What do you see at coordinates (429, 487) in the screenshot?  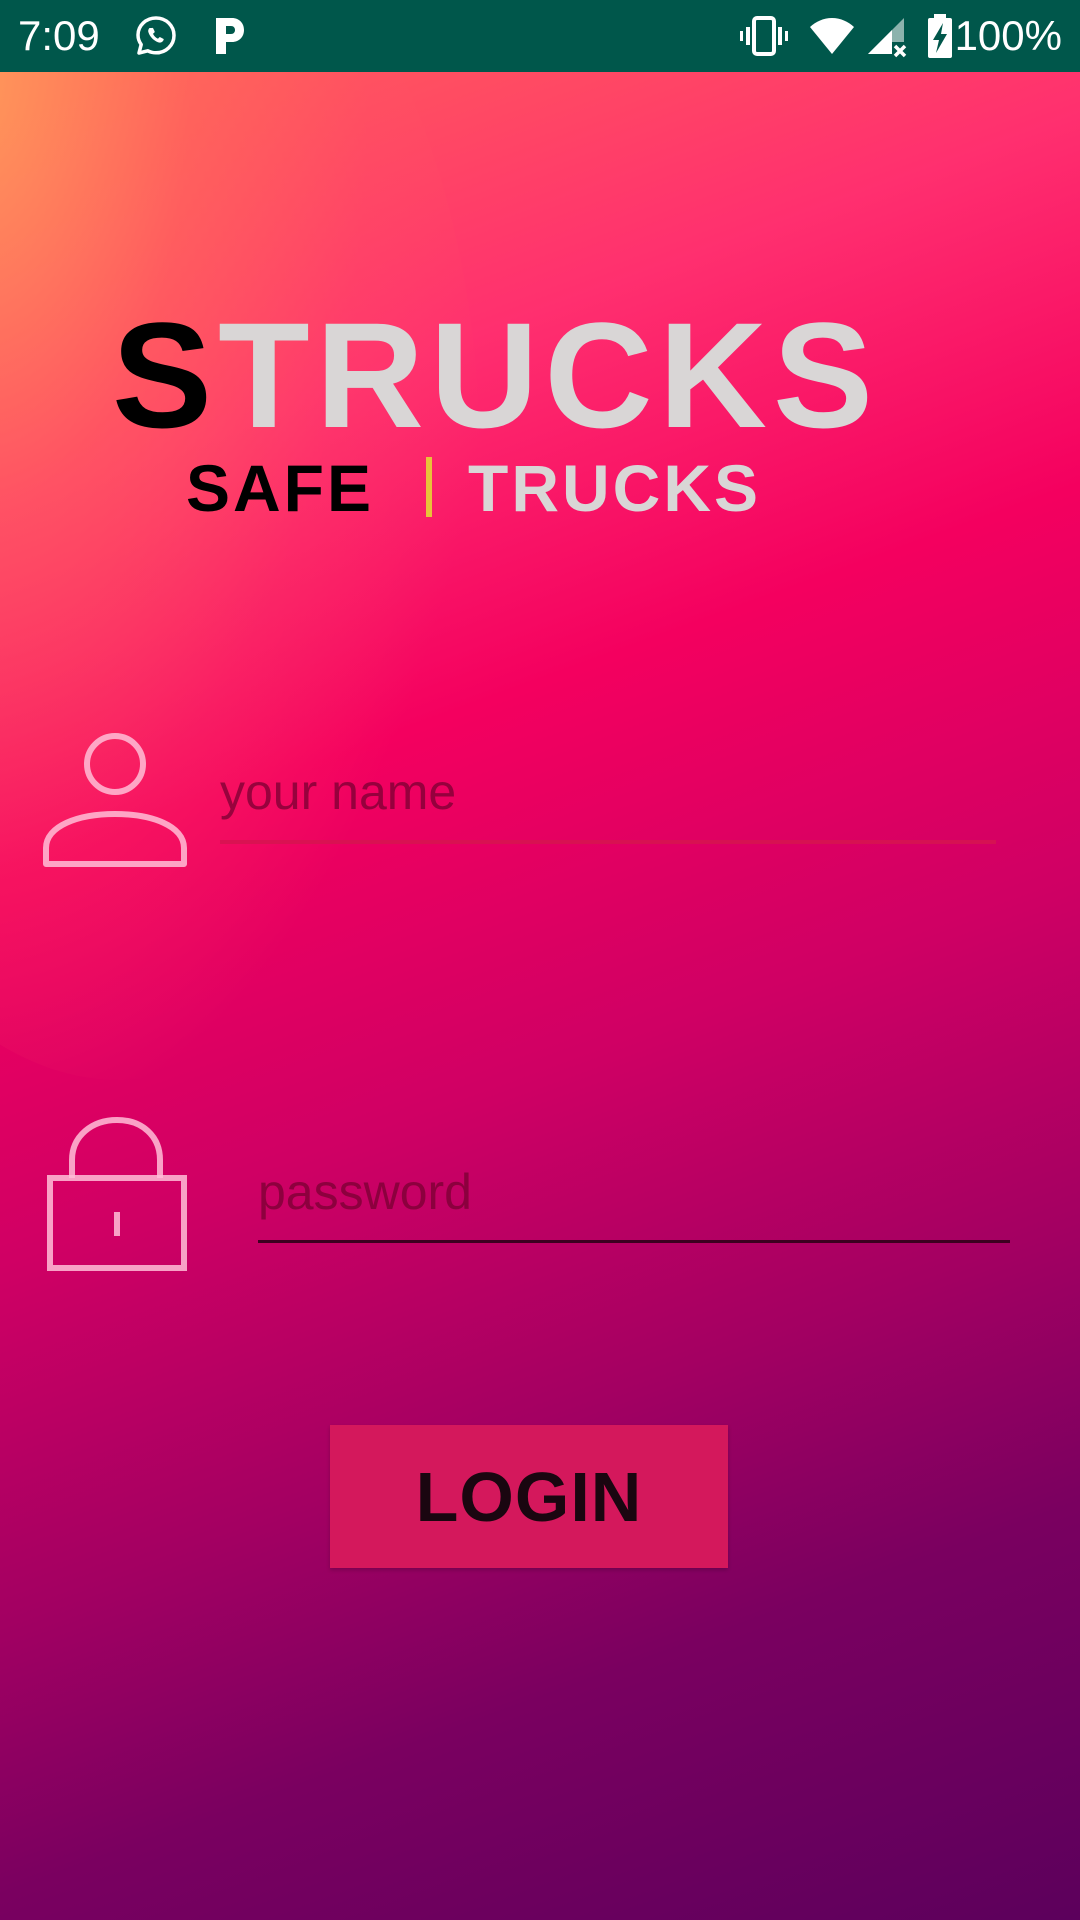 I see `logo-divider` at bounding box center [429, 487].